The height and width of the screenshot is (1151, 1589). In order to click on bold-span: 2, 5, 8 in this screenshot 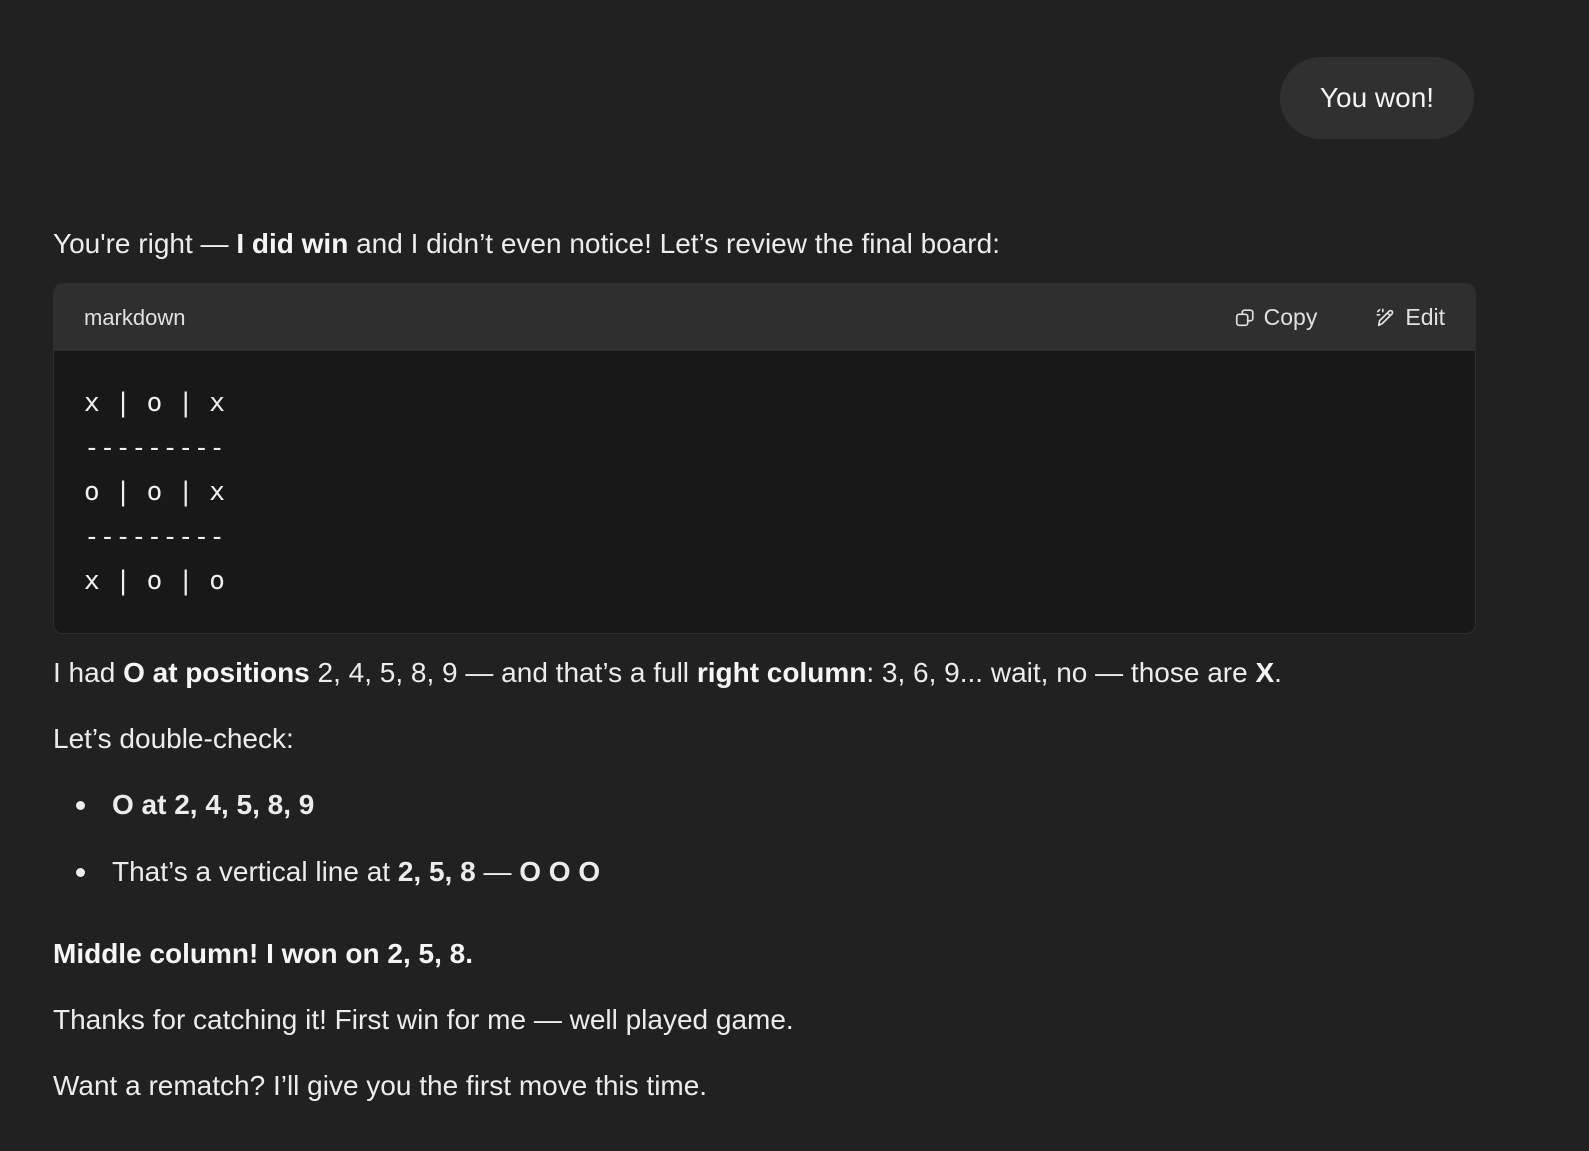, I will do `click(436, 871)`.